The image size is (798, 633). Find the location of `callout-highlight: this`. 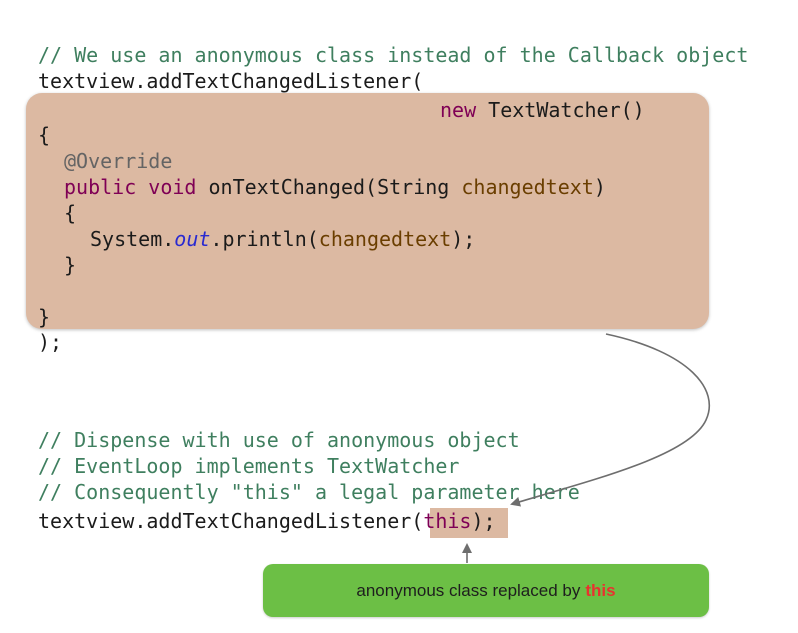

callout-highlight: this is located at coordinates (600, 590).